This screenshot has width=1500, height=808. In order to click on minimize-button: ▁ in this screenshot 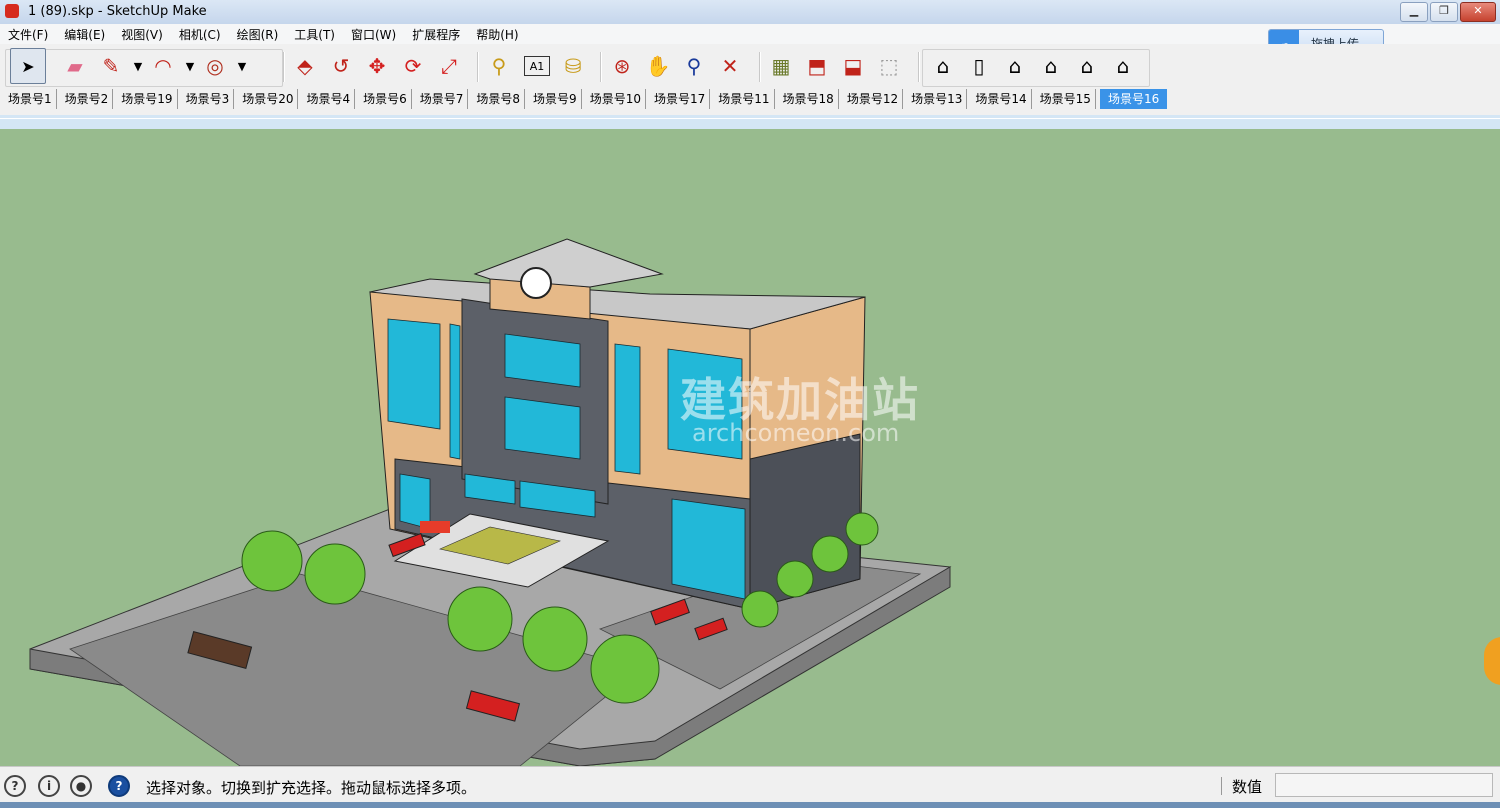, I will do `click(1414, 12)`.